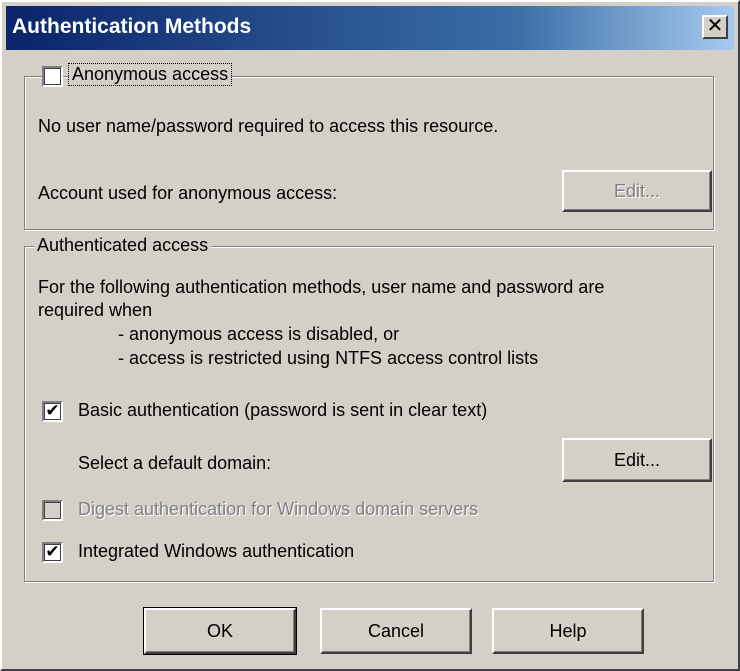 This screenshot has height=671, width=740. What do you see at coordinates (396, 631) in the screenshot?
I see `cancel-button: Cancel` at bounding box center [396, 631].